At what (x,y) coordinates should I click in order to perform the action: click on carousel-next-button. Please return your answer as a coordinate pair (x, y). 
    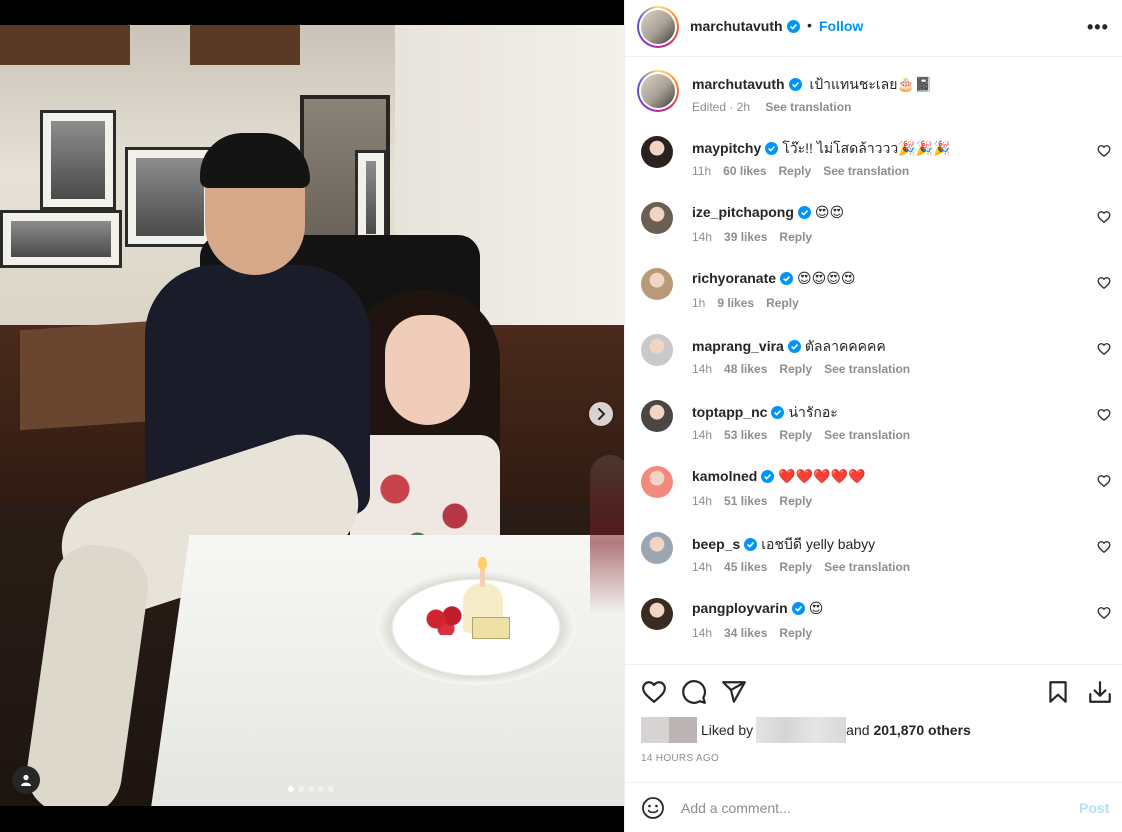
    Looking at the image, I should click on (601, 414).